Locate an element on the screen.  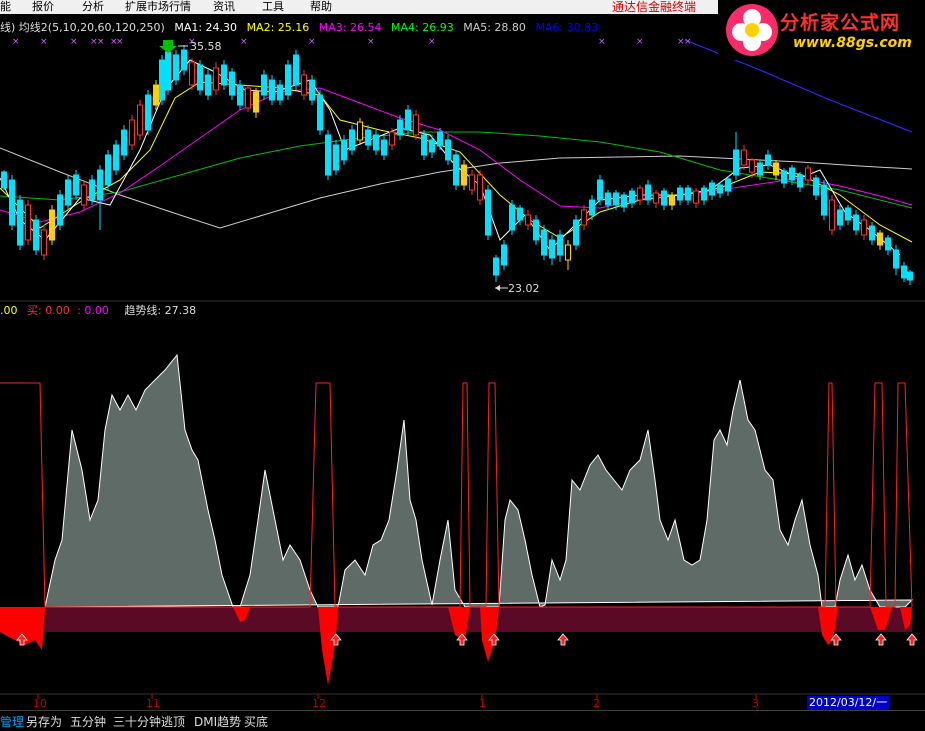
indicator-legend: .00 买: 0.00 : 0.00 趋势线: 27.38 is located at coordinates (98, 310).